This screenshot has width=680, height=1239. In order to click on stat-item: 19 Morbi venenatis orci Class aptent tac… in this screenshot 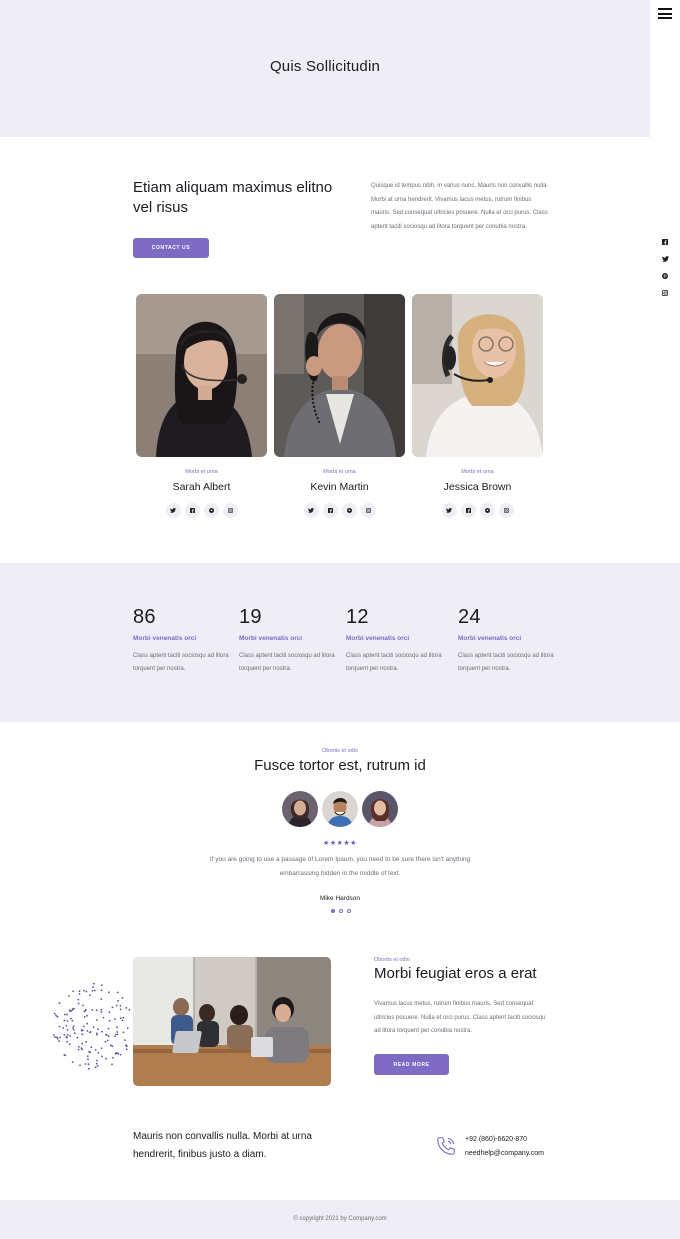, I will do `click(289, 641)`.